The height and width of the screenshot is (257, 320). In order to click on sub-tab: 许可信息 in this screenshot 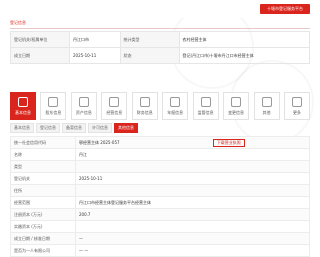, I will do `click(100, 128)`.